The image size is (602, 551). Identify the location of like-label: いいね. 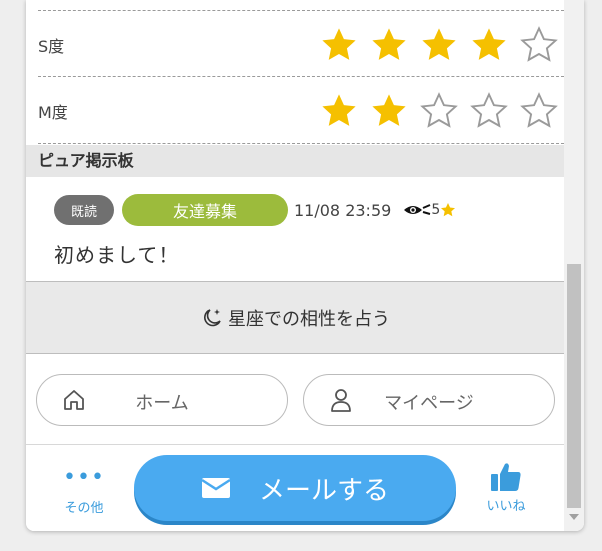
(506, 506).